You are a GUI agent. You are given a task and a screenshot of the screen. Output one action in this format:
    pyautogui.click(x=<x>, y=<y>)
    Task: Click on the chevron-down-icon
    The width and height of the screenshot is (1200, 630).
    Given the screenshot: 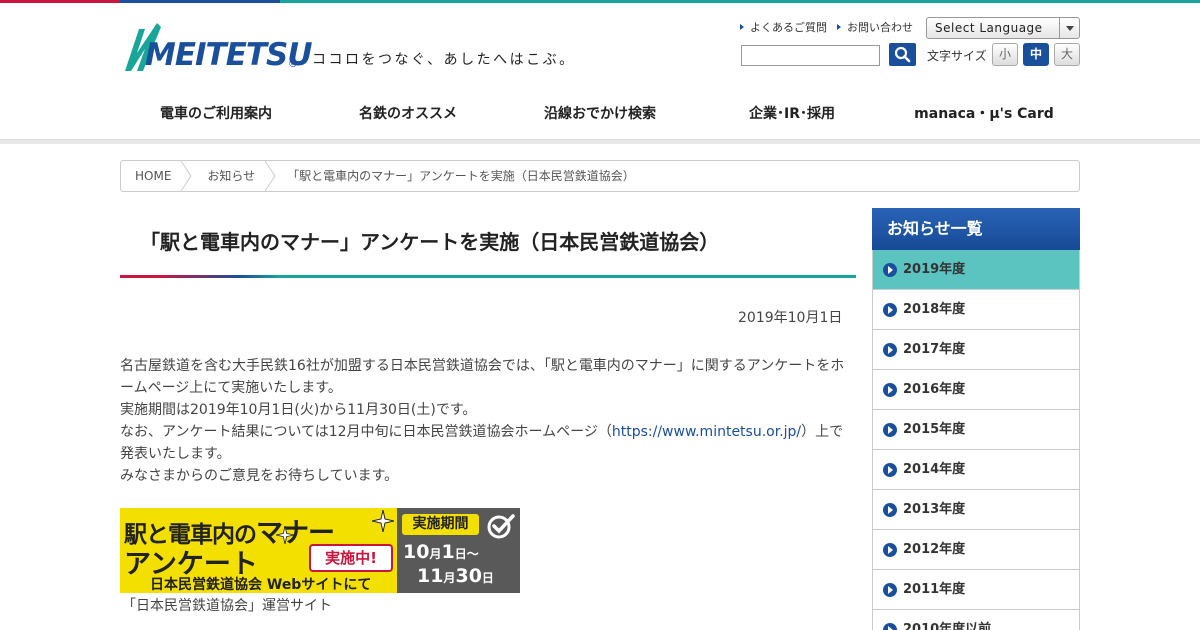 What is the action you would take?
    pyautogui.click(x=1069, y=28)
    